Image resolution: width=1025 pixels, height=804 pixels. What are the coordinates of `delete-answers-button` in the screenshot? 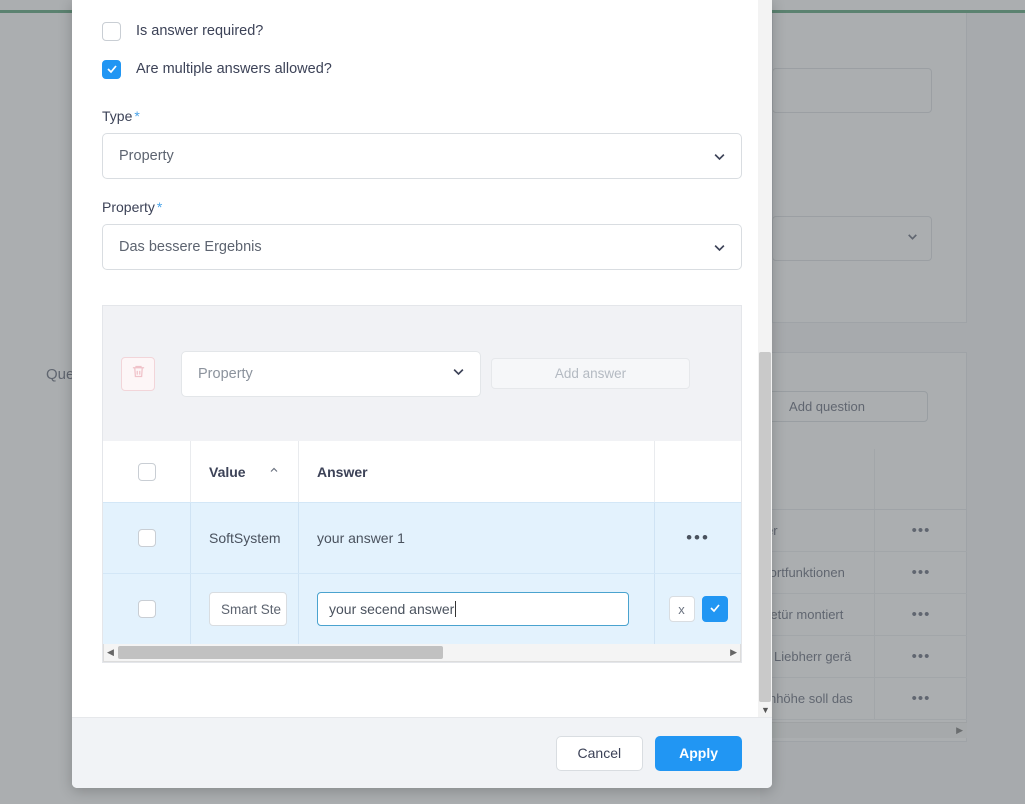 It's located at (138, 373).